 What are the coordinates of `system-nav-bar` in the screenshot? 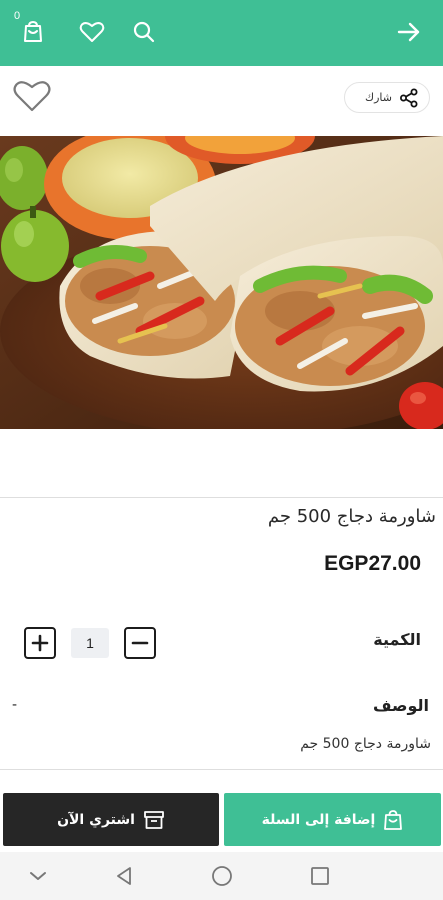 It's located at (221, 876).